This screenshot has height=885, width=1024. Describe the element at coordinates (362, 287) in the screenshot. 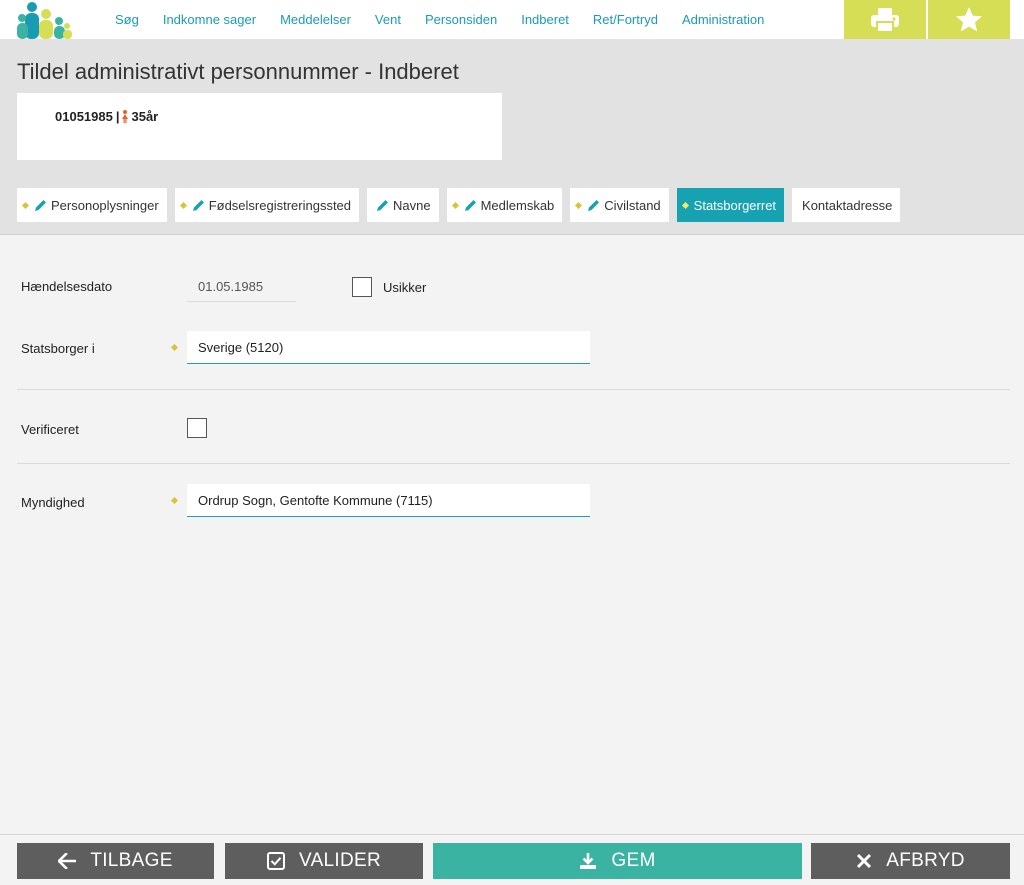

I see `uncertain-checkbox` at that location.